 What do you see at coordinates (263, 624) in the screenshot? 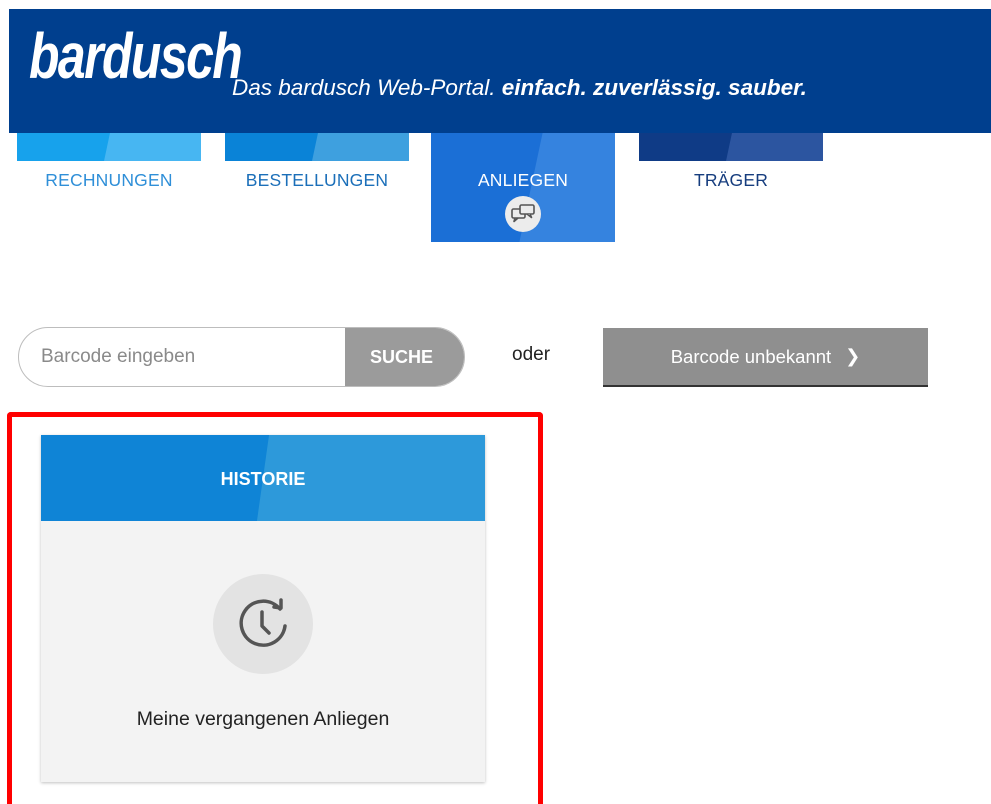
I see `history-clock-icon` at bounding box center [263, 624].